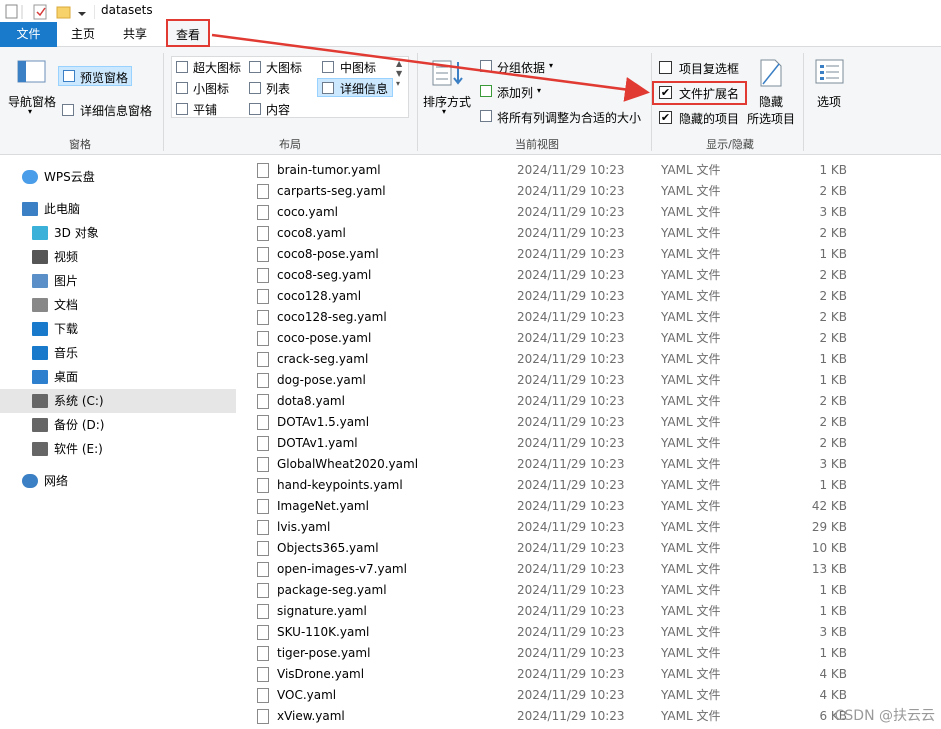  Describe the element at coordinates (284, 67) in the screenshot. I see `layout-large-icons: 大图标` at that location.